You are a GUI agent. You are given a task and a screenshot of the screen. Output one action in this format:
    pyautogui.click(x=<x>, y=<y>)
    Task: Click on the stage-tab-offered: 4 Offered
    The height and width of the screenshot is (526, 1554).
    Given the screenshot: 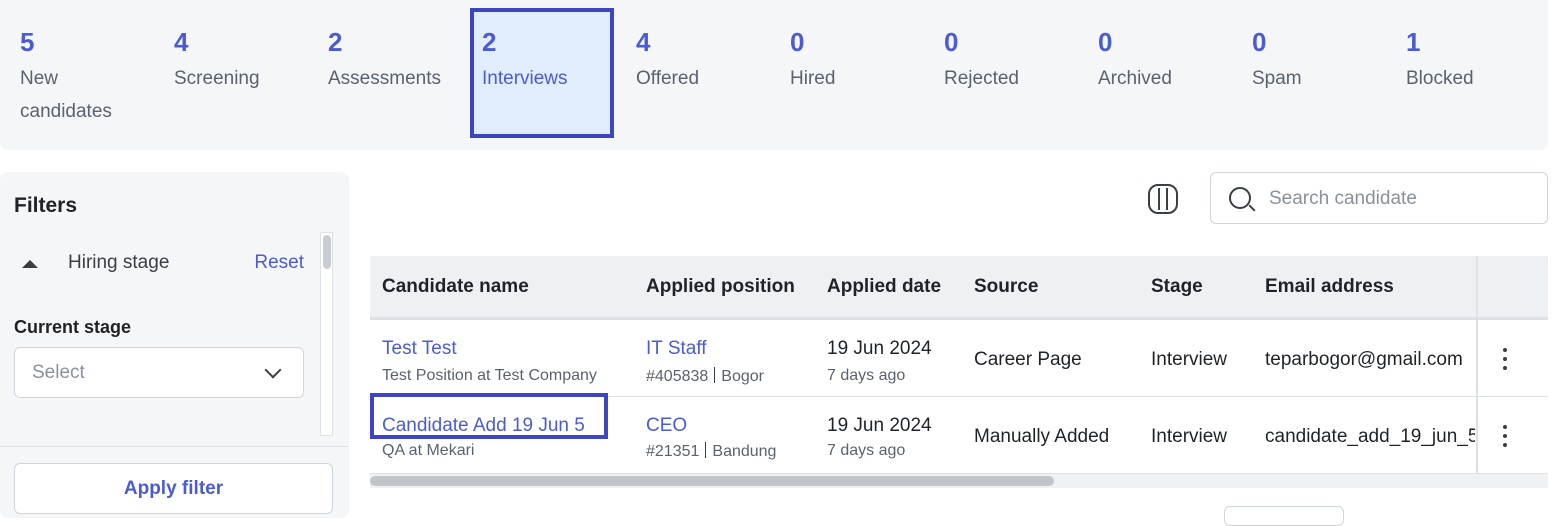 What is the action you would take?
    pyautogui.click(x=696, y=73)
    